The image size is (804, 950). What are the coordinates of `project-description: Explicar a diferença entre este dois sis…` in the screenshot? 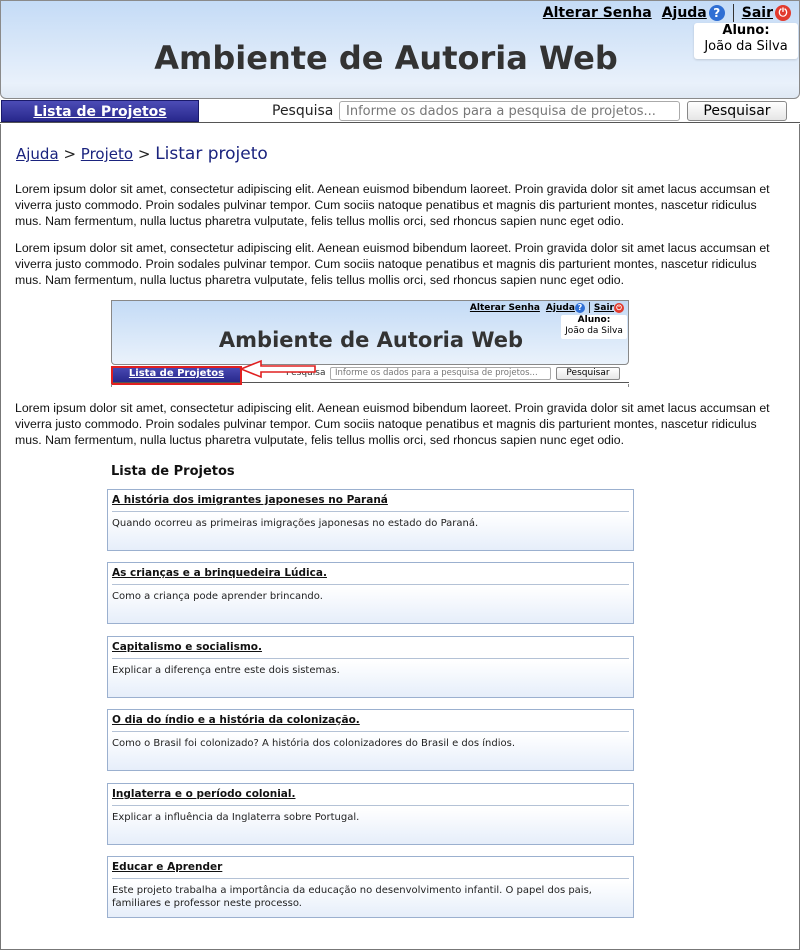 It's located at (226, 670).